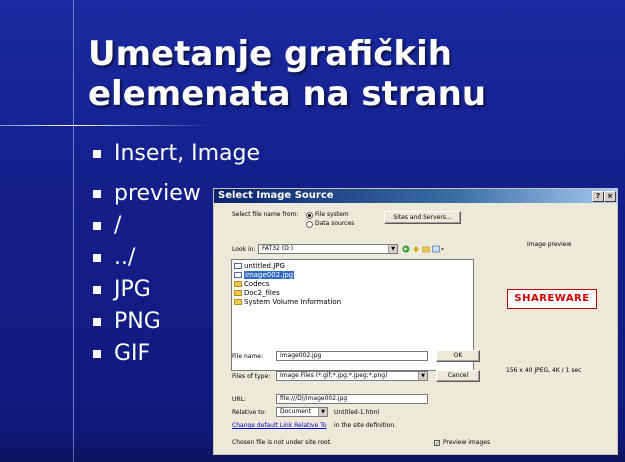 This screenshot has height=462, width=625. I want to click on list-item: System Volume Information, so click(287, 302).